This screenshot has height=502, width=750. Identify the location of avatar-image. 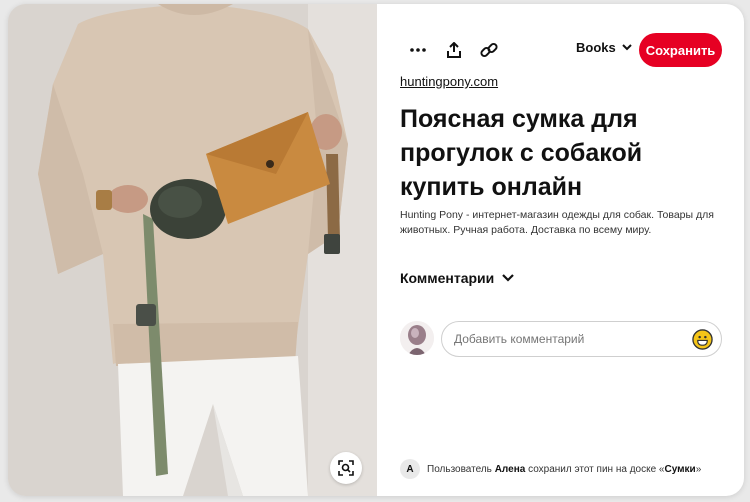
(417, 338).